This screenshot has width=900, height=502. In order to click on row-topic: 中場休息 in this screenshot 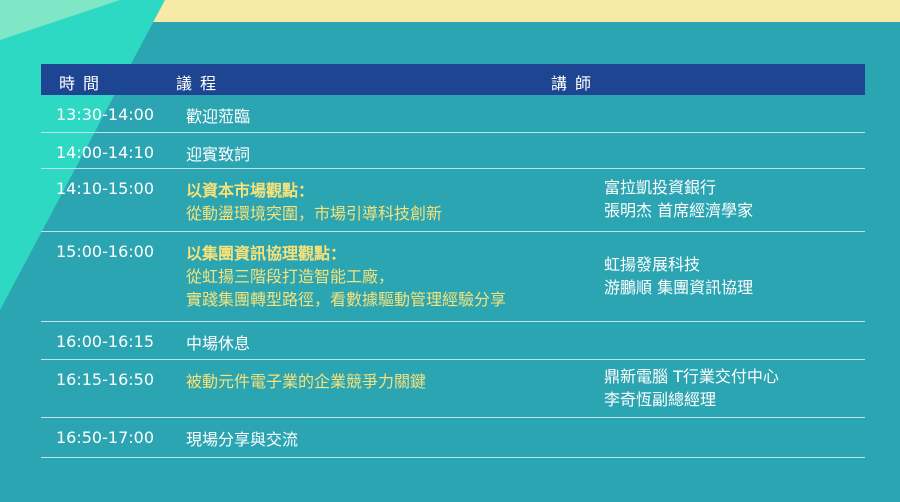, I will do `click(218, 343)`.